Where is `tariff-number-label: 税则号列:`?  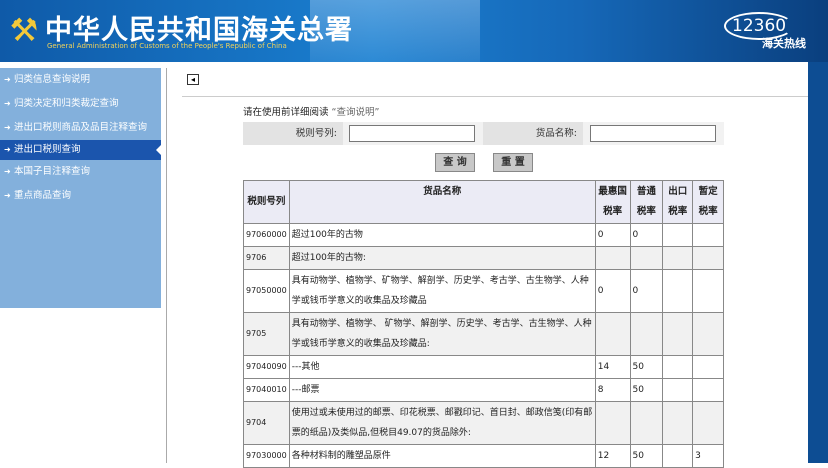
tariff-number-label: 税则号列: is located at coordinates (293, 133).